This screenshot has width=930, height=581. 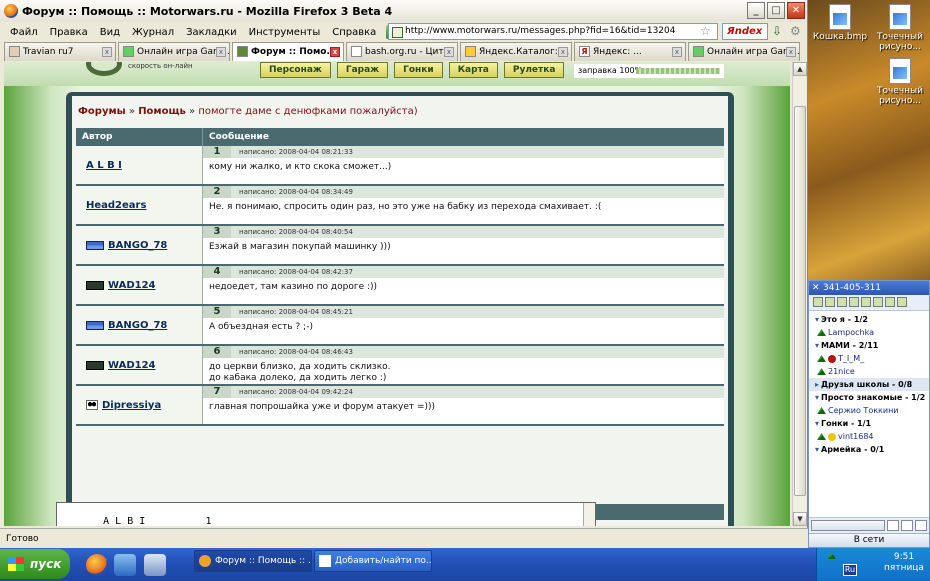 What do you see at coordinates (296, 232) in the screenshot?
I see `post-date: написано: 2008-04-04 08:40:54` at bounding box center [296, 232].